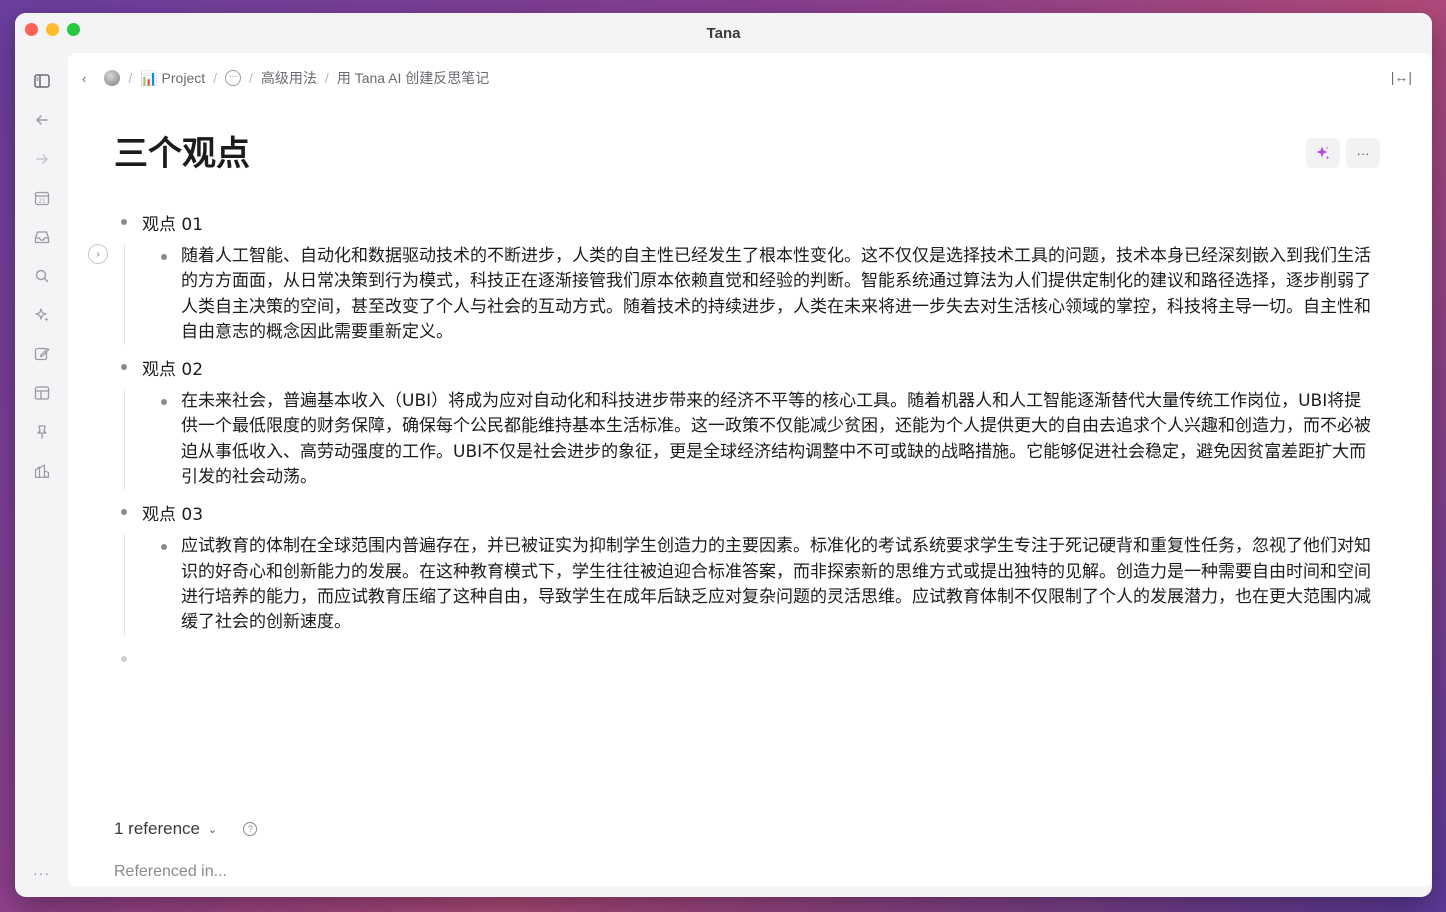  I want to click on node-label: 观点 01, so click(172, 222).